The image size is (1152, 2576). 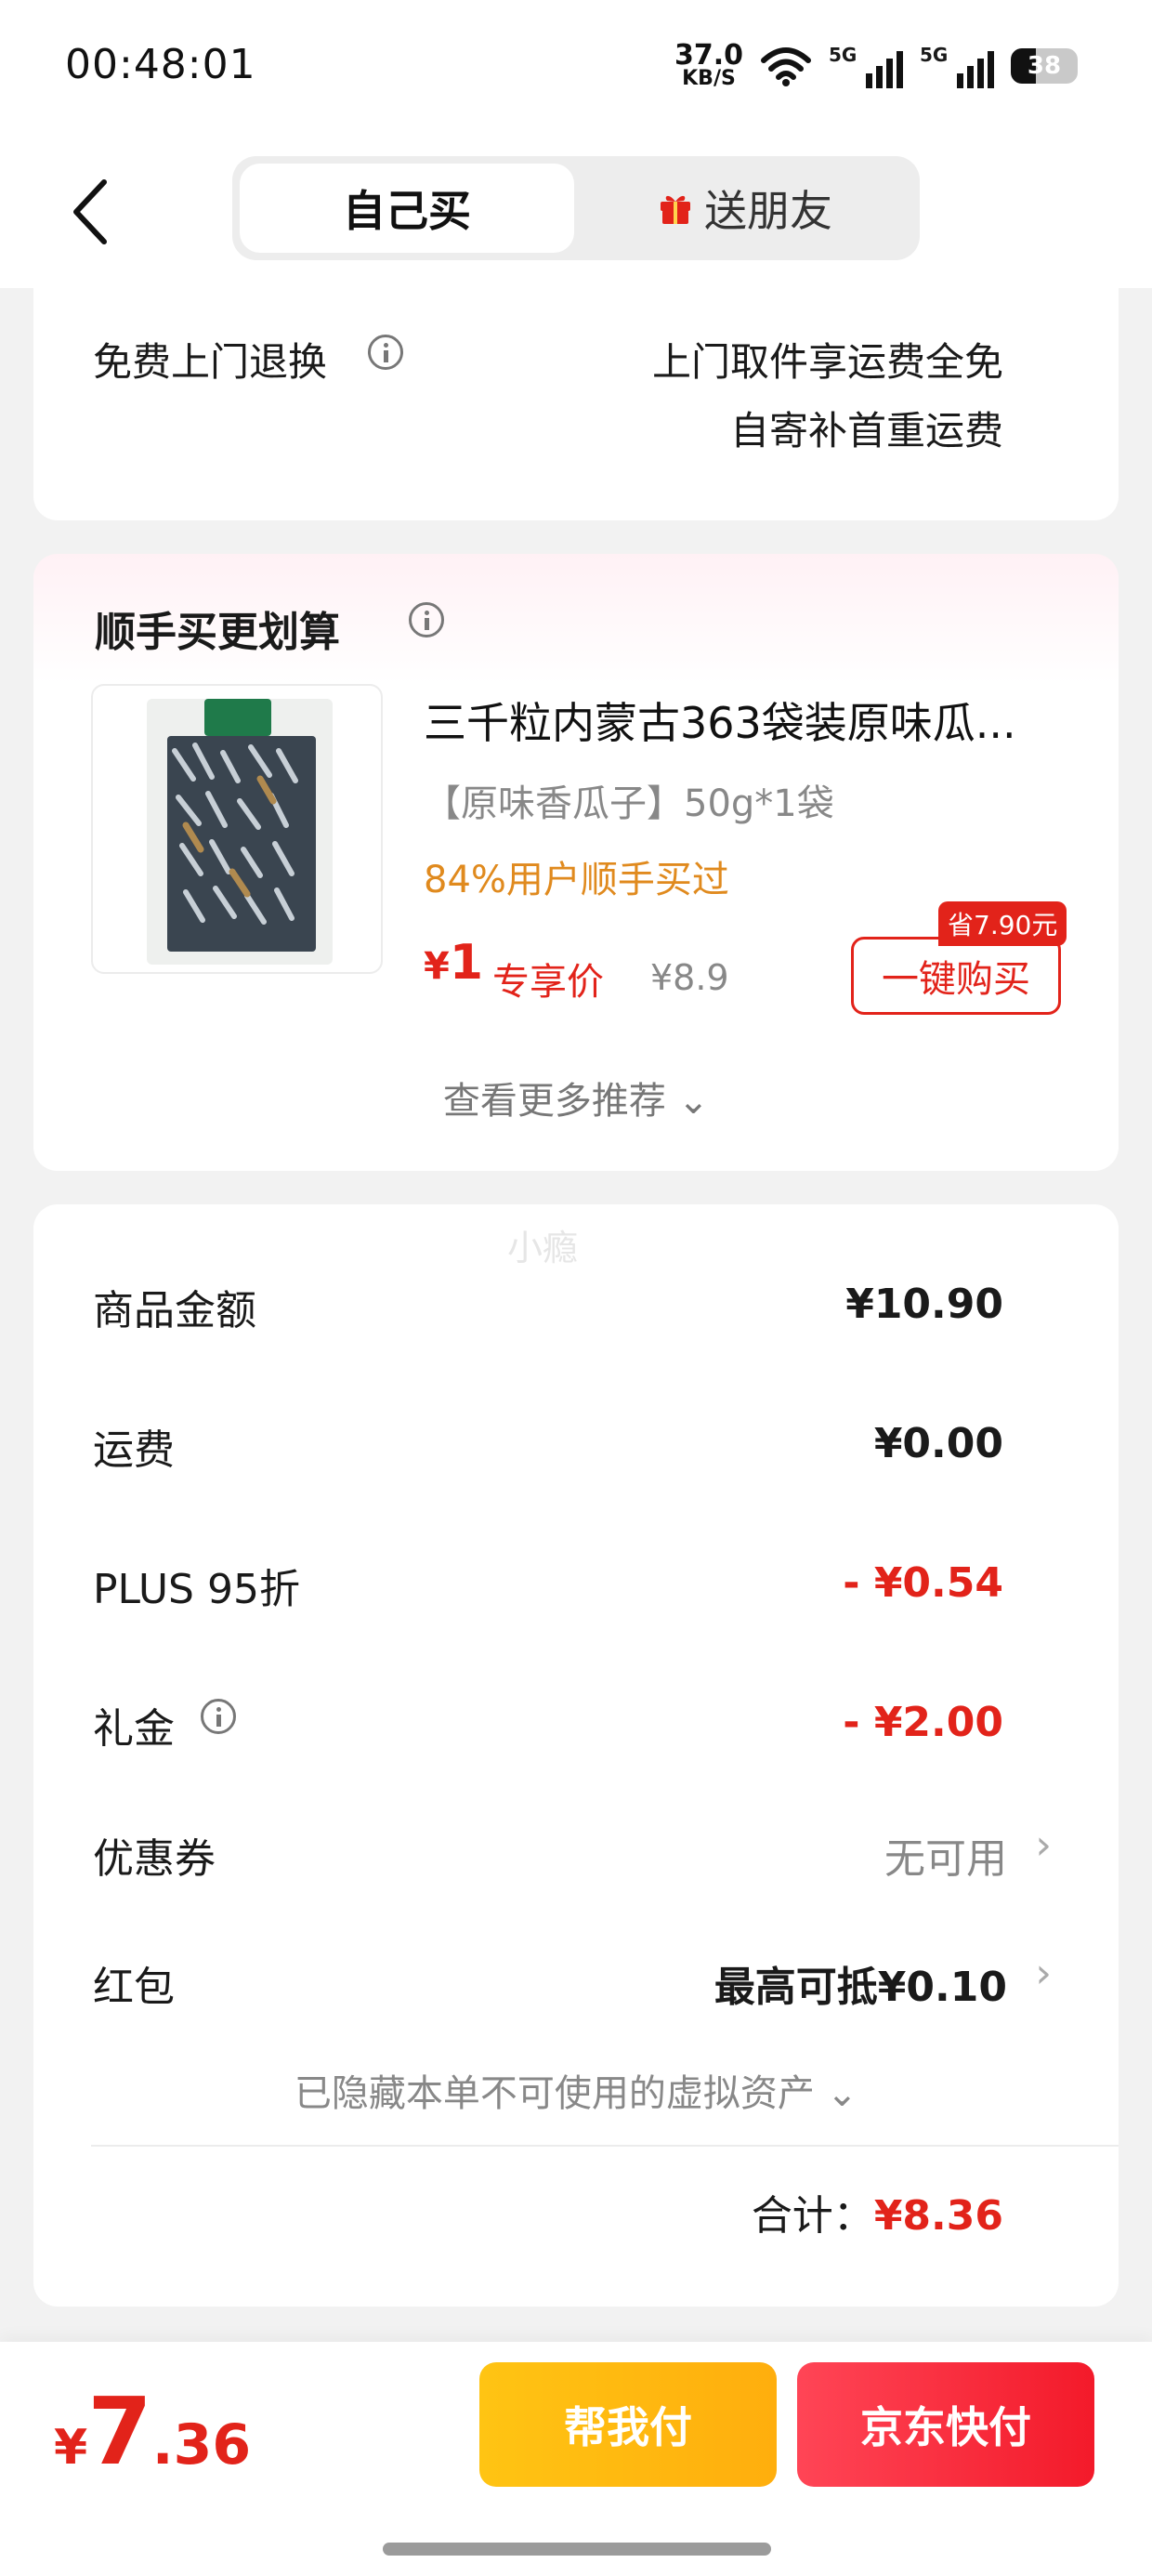 I want to click on network-speed: 37.0 KB/S, so click(x=708, y=64).